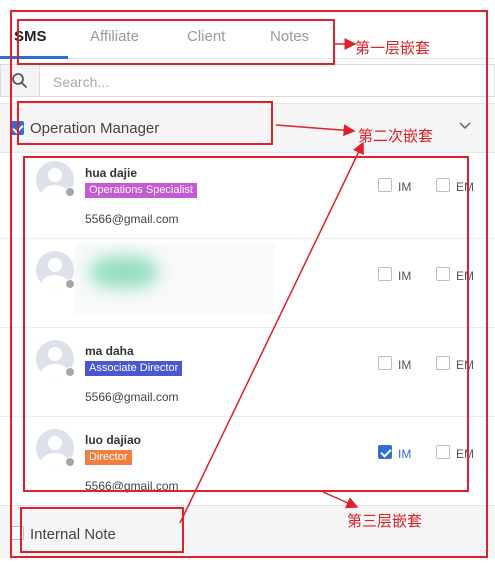  What do you see at coordinates (385, 521) in the screenshot?
I see `layer3-annotation-text: 第三层嵌套` at bounding box center [385, 521].